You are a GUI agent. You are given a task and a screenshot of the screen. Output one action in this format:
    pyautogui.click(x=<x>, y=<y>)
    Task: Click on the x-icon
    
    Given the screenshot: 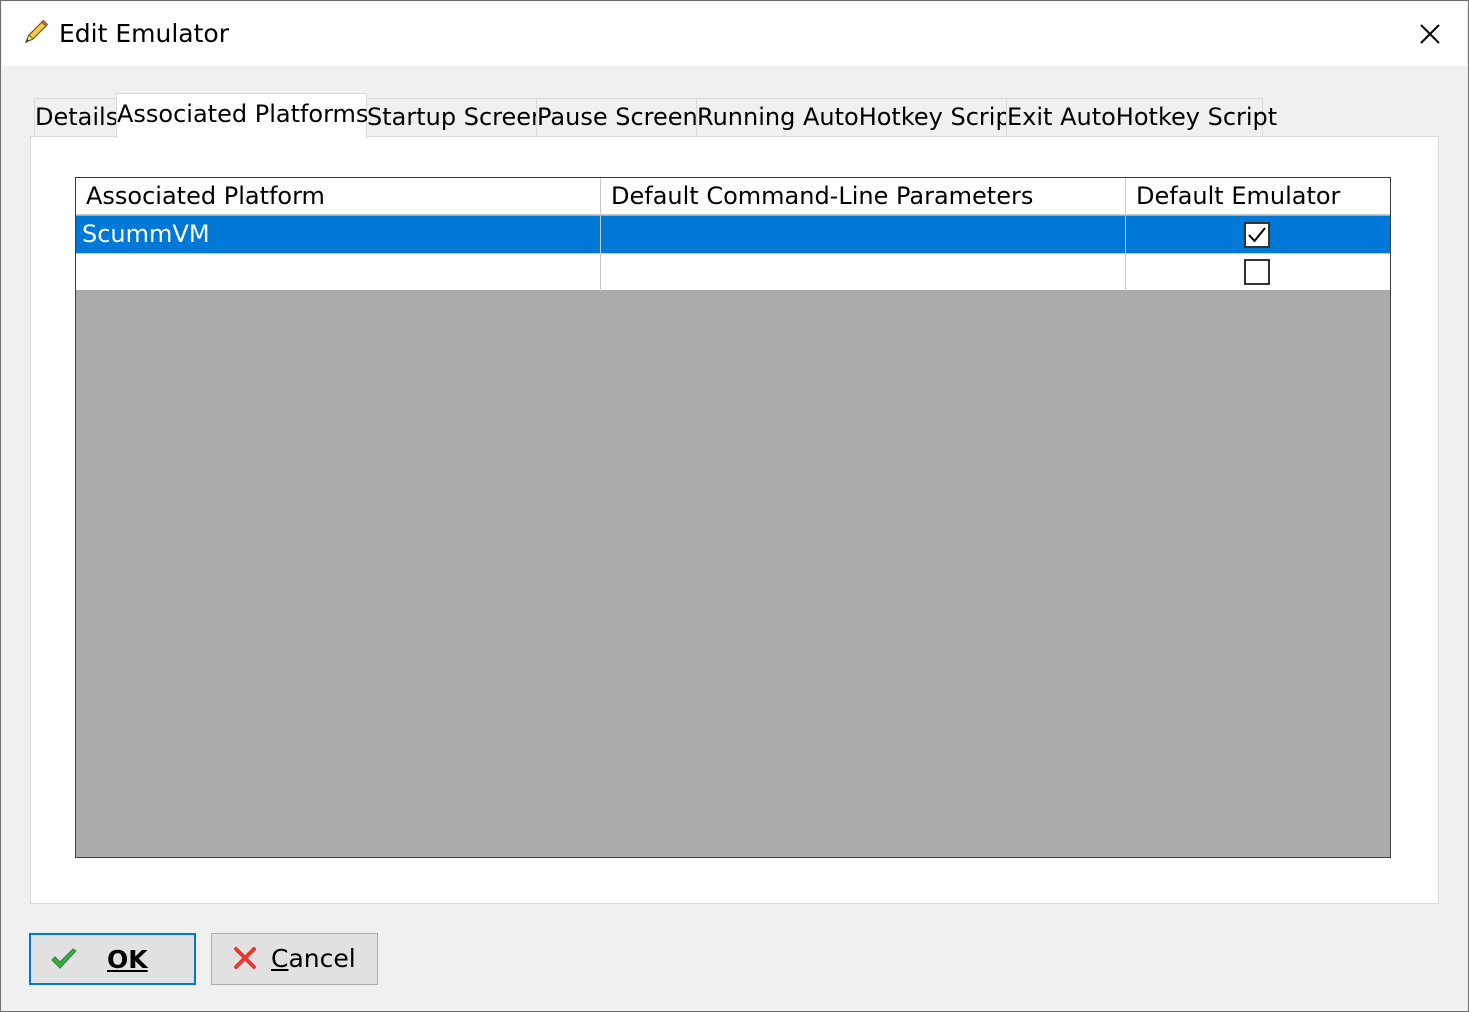 What is the action you would take?
    pyautogui.click(x=245, y=958)
    